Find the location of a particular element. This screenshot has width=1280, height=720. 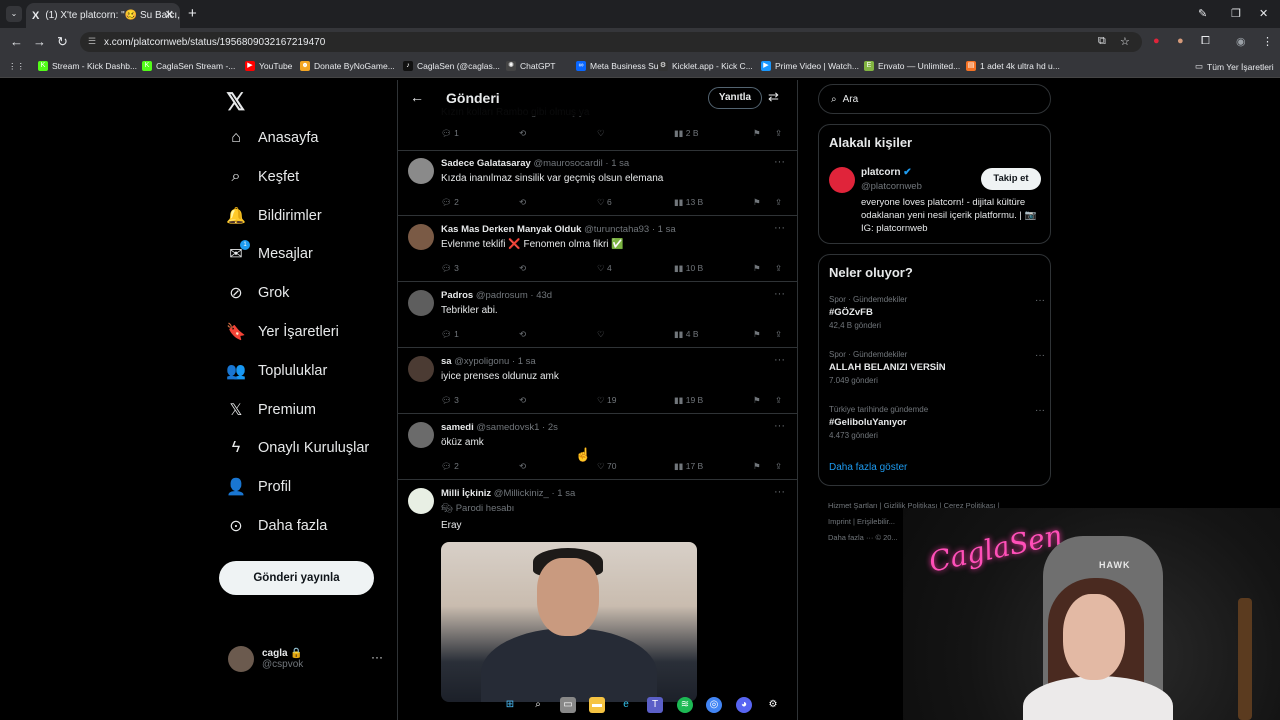

profile-avatar-icon: ◉ is located at coordinates (1241, 41).